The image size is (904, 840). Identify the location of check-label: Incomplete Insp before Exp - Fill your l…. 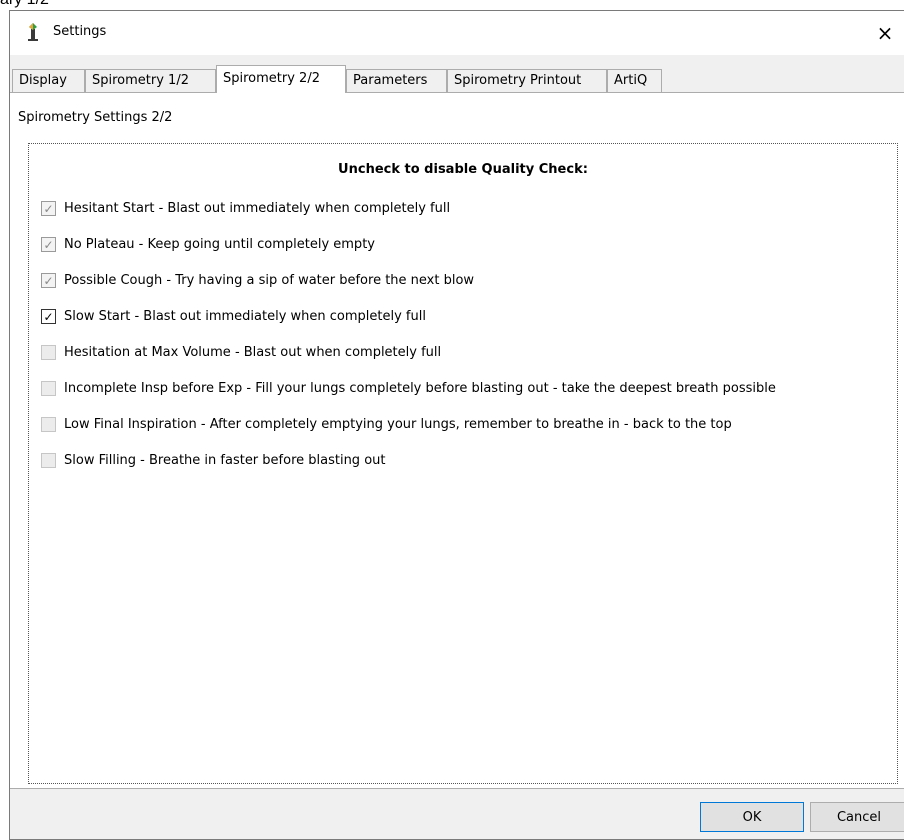
(420, 388).